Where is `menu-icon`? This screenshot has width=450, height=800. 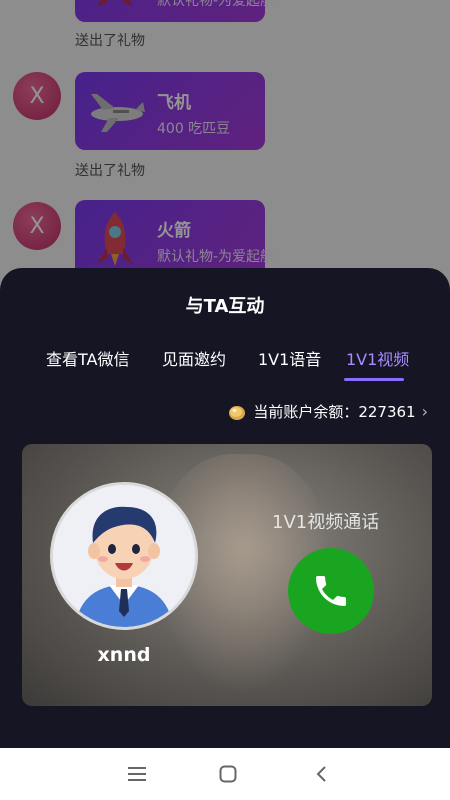
menu-icon is located at coordinates (137, 774).